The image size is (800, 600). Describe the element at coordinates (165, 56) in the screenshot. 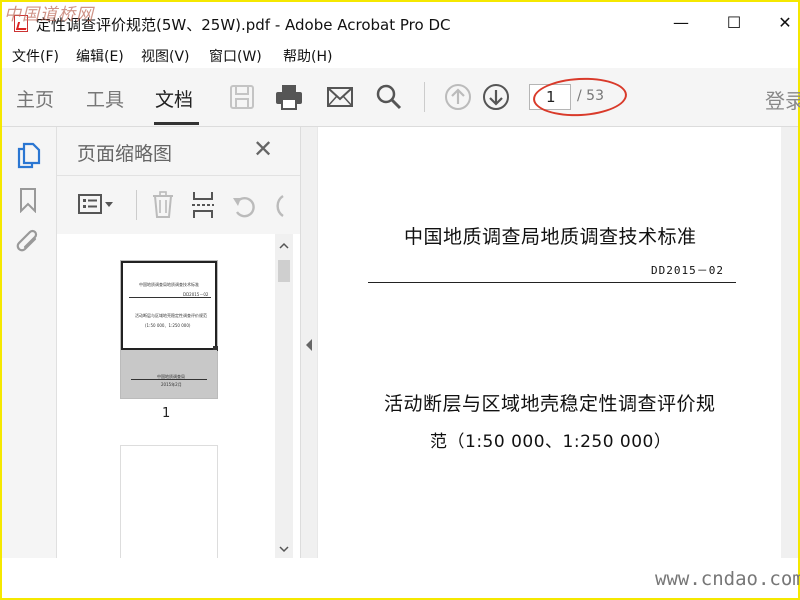

I see `menu-view: 视图(V)` at that location.